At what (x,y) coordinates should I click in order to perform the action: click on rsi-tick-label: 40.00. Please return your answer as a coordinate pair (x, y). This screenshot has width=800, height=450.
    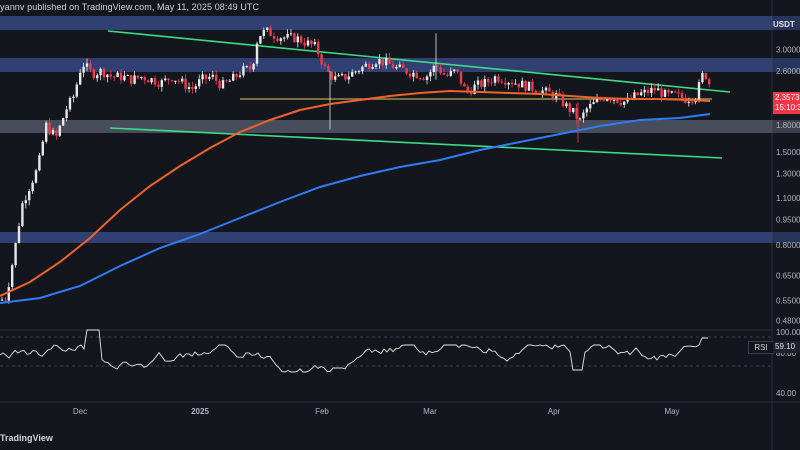
    Looking at the image, I should click on (786, 393).